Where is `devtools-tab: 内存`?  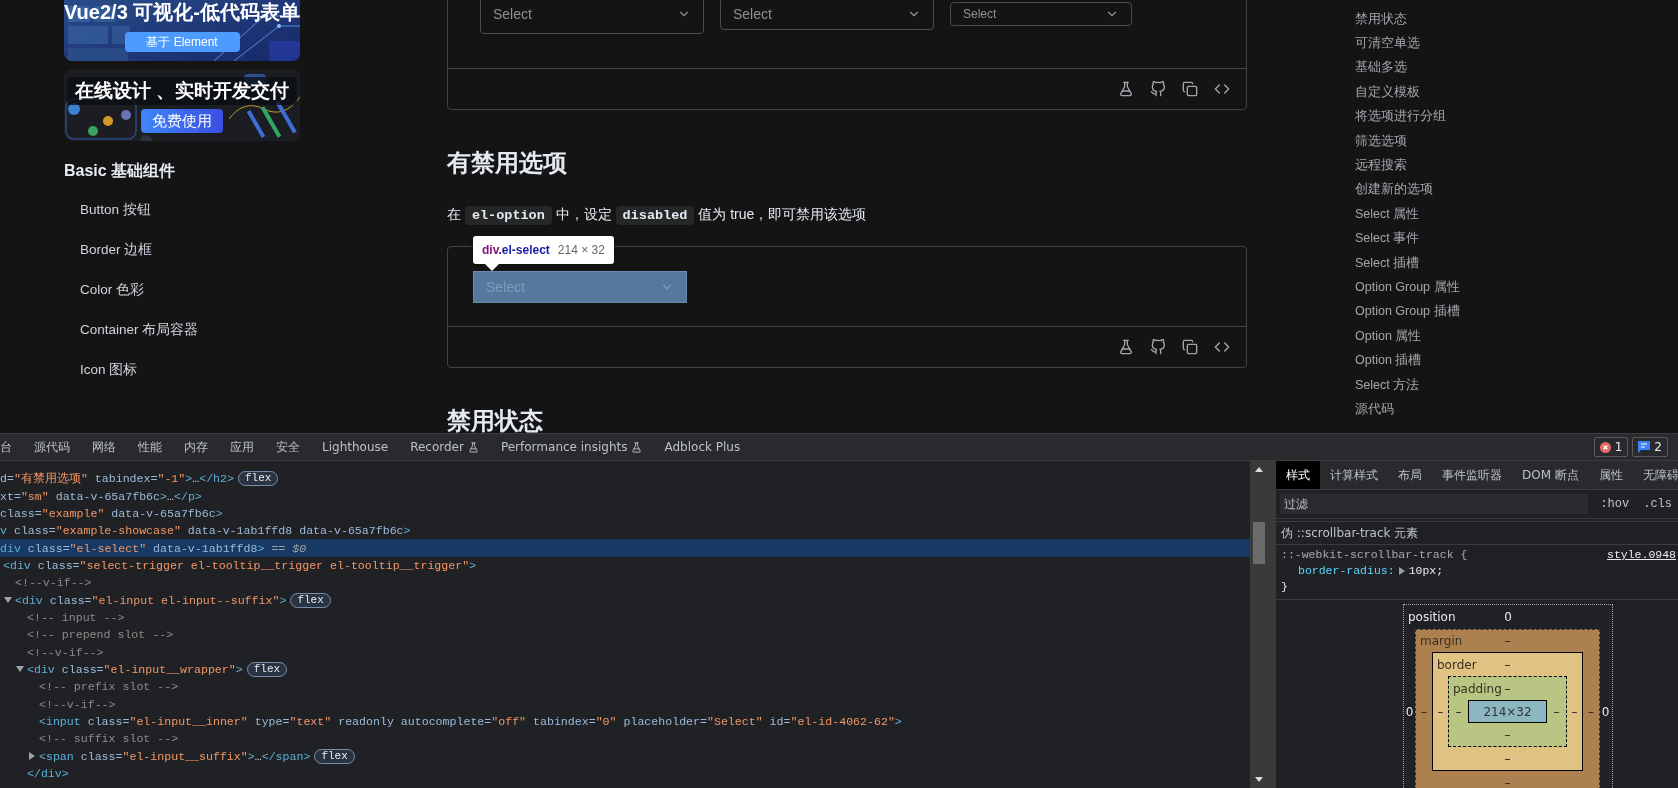 devtools-tab: 内存 is located at coordinates (196, 447).